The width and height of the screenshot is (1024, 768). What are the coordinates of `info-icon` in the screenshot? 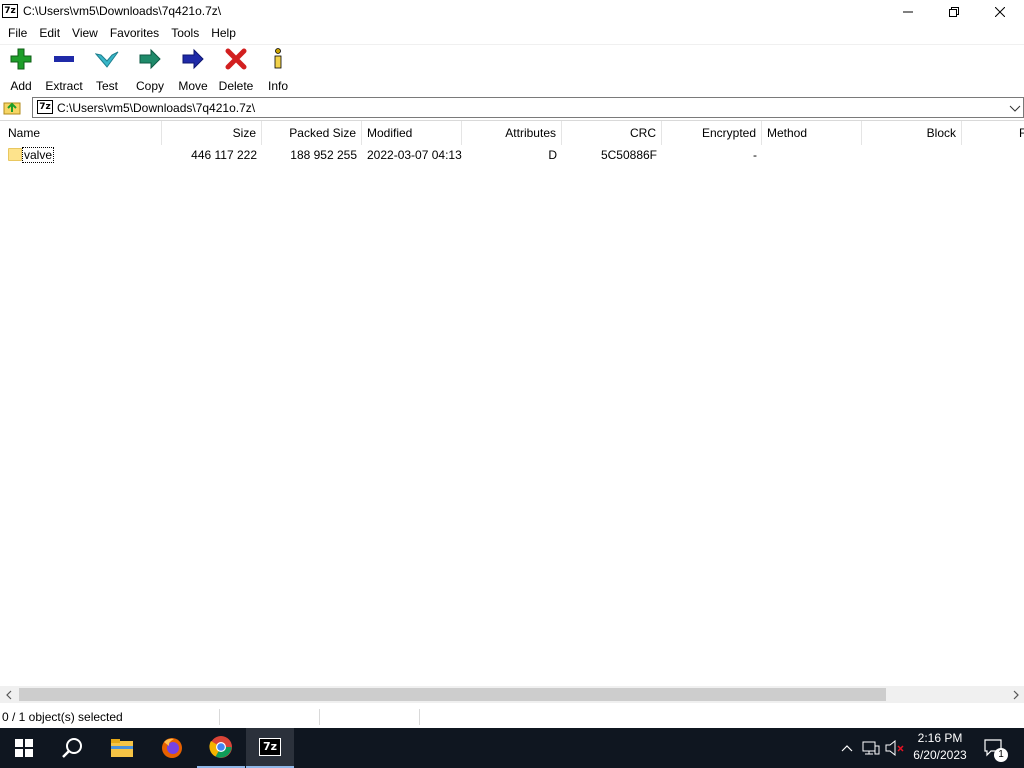 It's located at (278, 59).